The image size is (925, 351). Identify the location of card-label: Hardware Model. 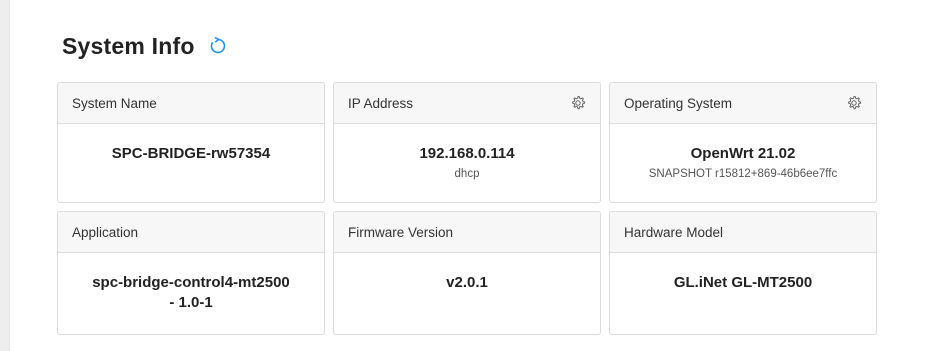
(674, 232).